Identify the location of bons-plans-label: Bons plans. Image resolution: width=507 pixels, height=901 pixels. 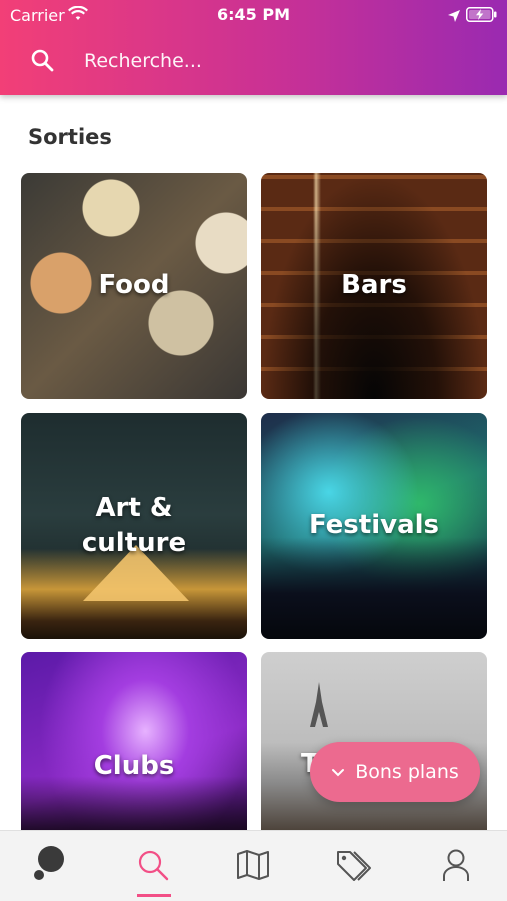
(407, 772).